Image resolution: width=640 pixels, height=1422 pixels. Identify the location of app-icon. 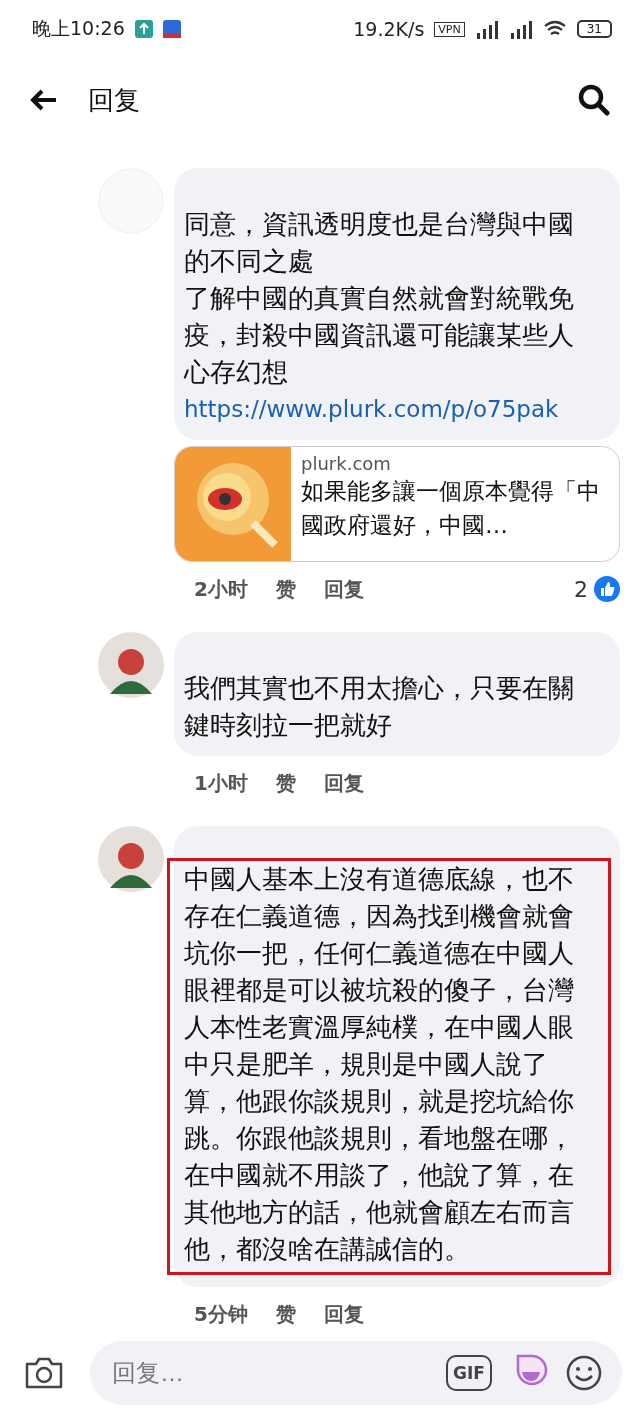
(171, 29).